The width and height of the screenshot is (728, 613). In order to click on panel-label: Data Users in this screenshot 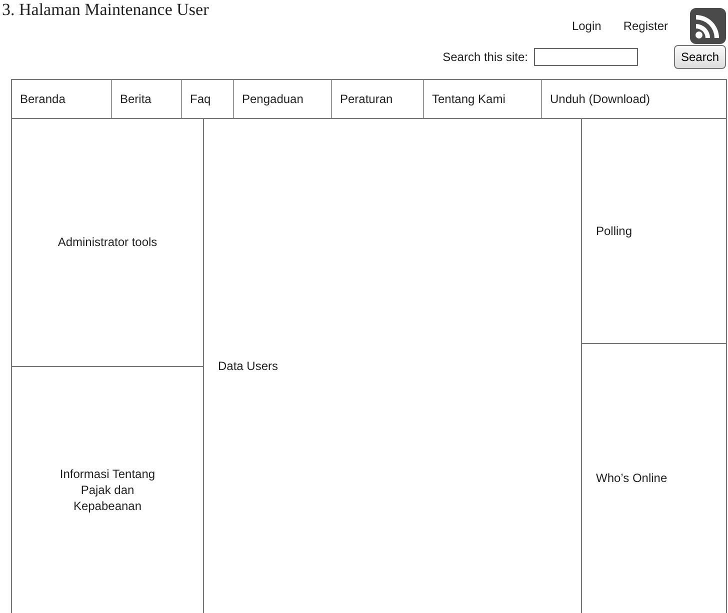, I will do `click(248, 366)`.